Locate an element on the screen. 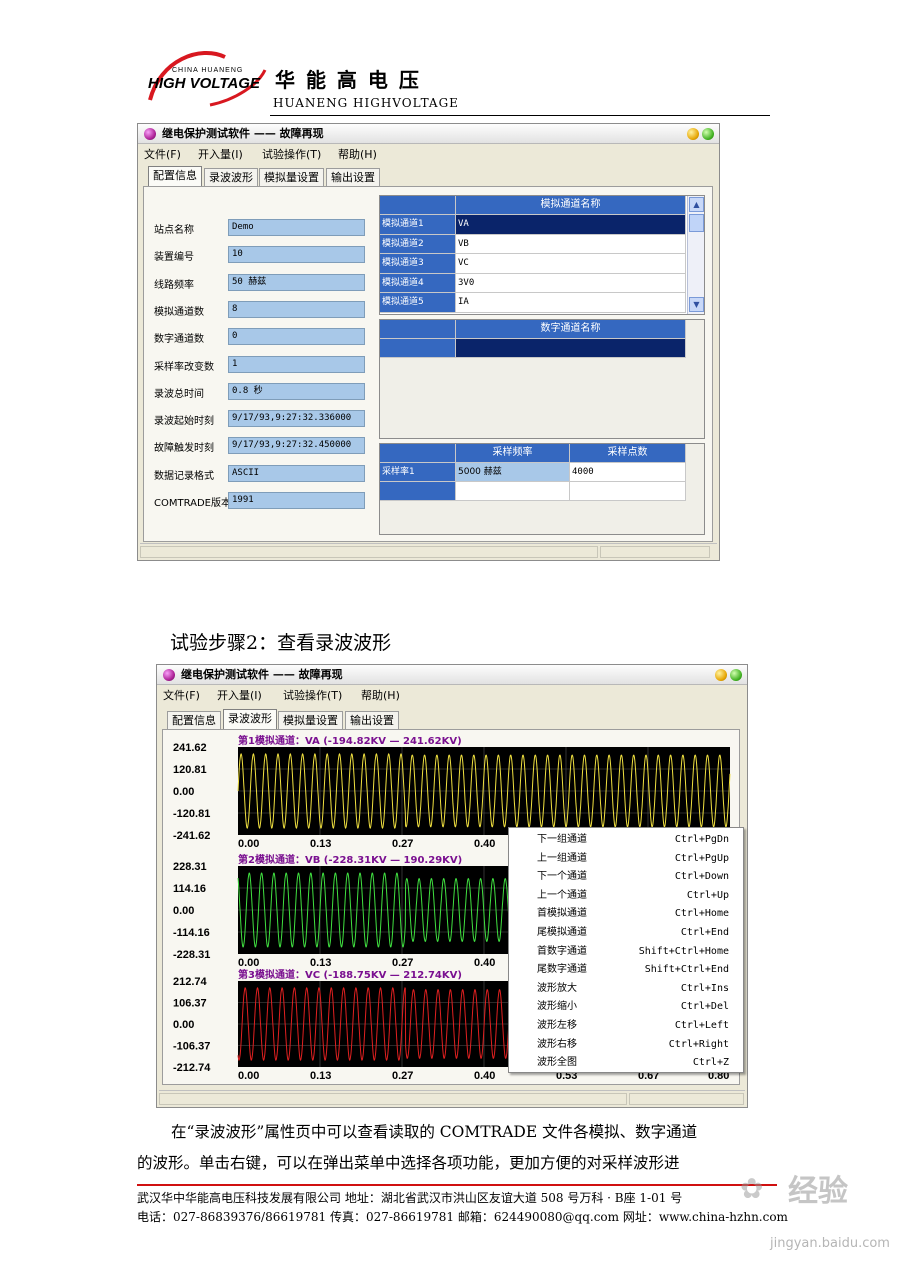 Image resolution: width=905 pixels, height=1280 pixels. scroll-thumb is located at coordinates (696, 223).